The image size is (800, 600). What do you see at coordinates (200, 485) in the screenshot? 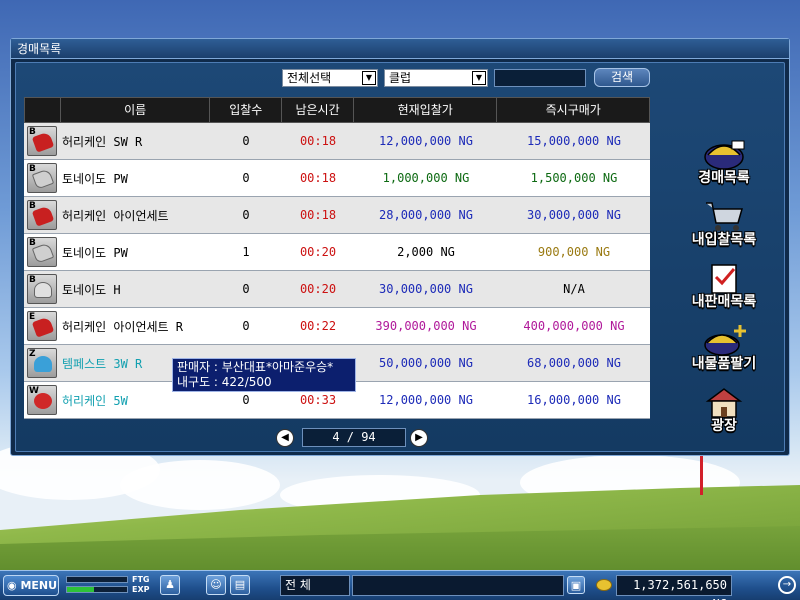
I see `cloud` at bounding box center [200, 485].